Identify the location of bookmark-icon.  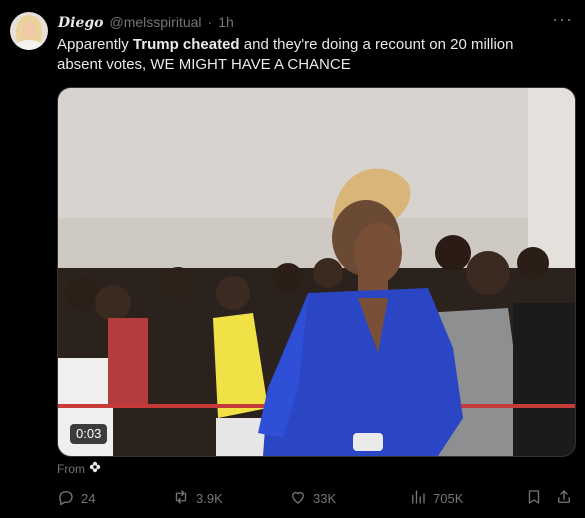
(534, 498).